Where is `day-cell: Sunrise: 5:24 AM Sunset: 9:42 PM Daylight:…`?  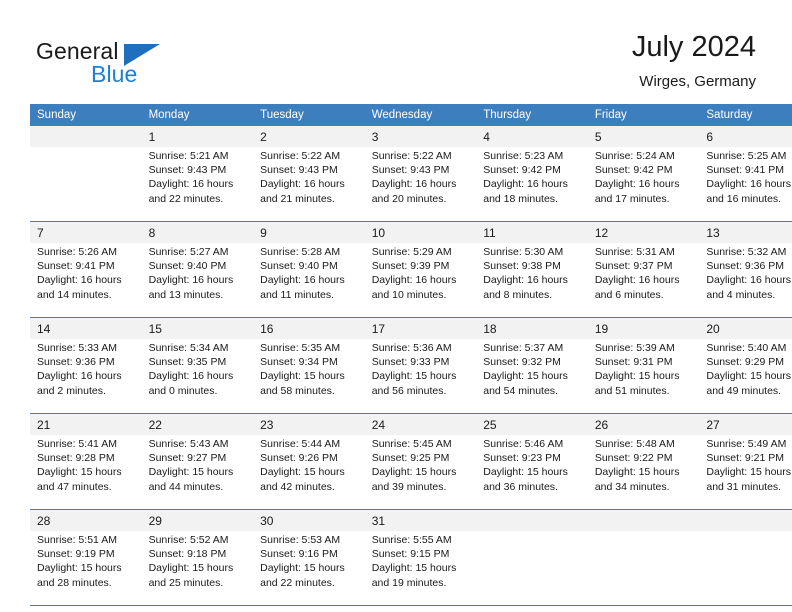 day-cell: Sunrise: 5:24 AM Sunset: 9:42 PM Daylight:… is located at coordinates (643, 184).